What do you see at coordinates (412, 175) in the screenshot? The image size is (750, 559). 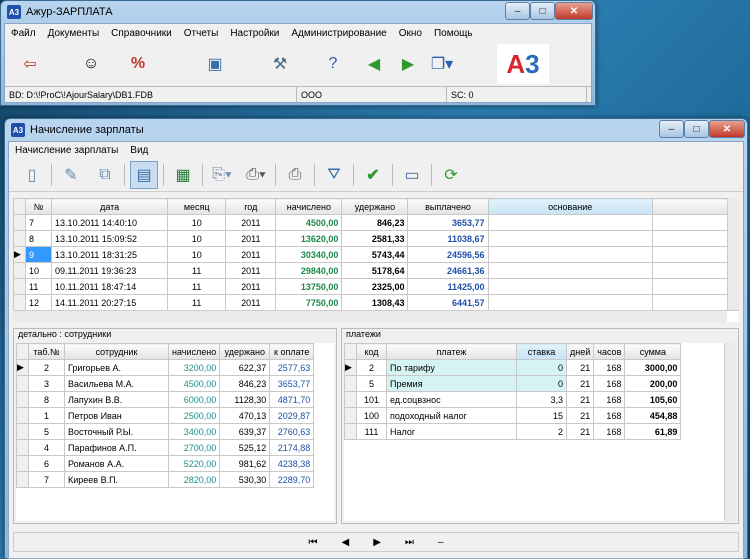 I see `window-icon: ▭` at bounding box center [412, 175].